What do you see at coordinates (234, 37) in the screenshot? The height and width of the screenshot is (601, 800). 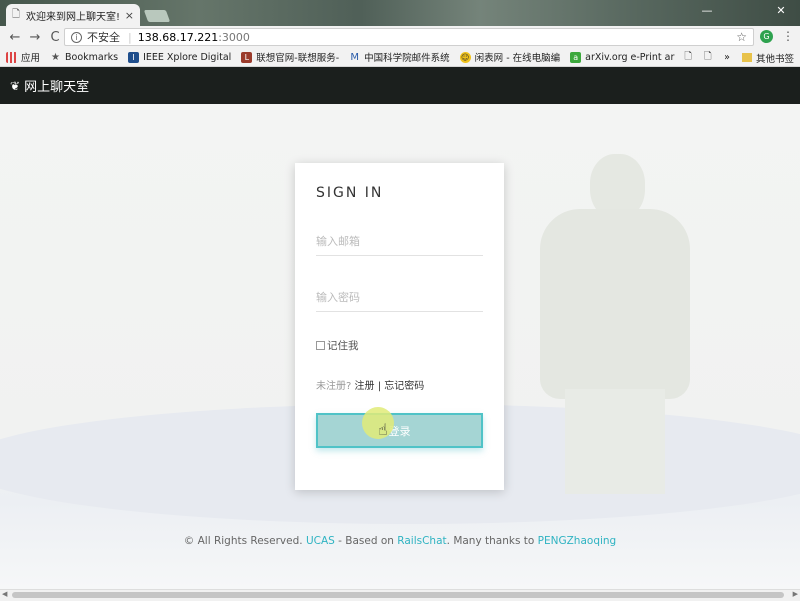 I see `url-port: :3000` at bounding box center [234, 37].